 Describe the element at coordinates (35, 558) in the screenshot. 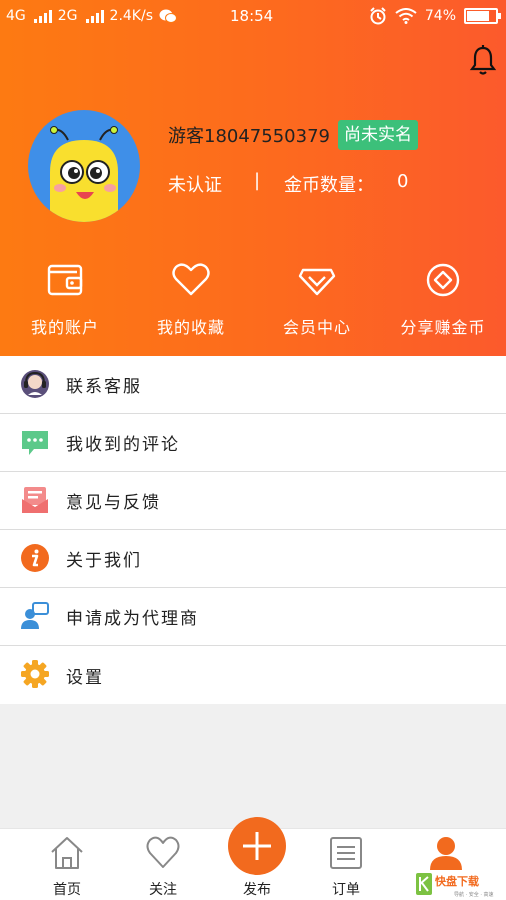

I see `info-icon` at that location.